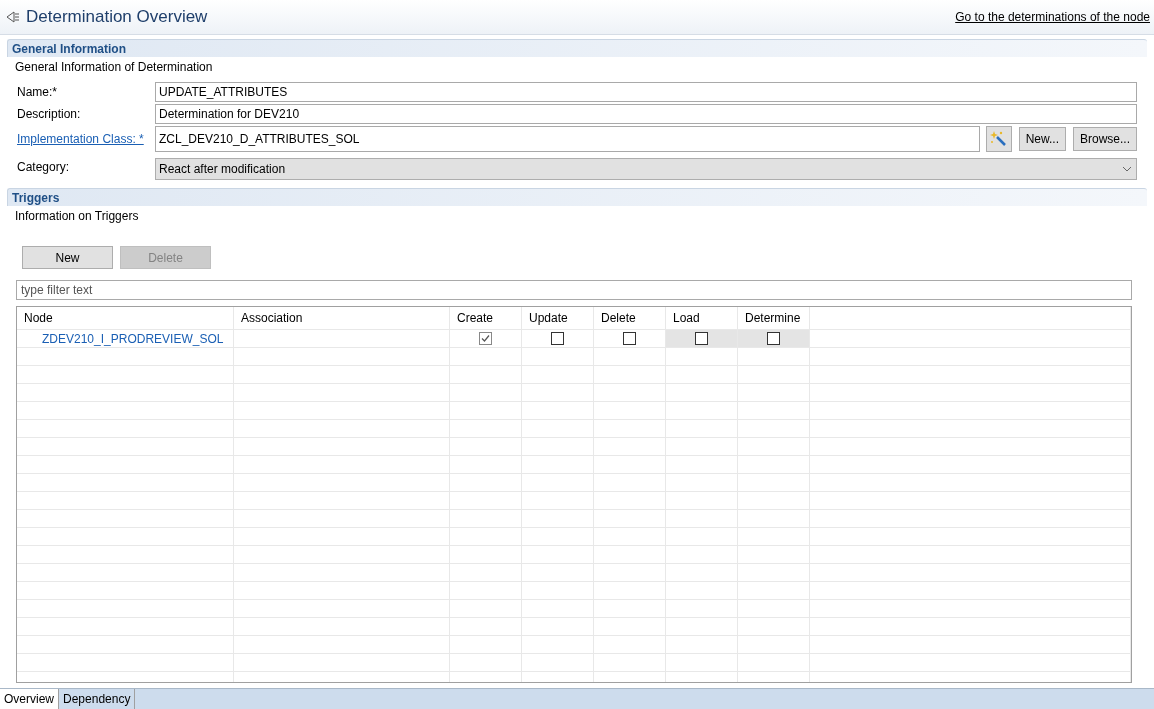 The image size is (1154, 709). I want to click on field-label: Category:, so click(44, 167).